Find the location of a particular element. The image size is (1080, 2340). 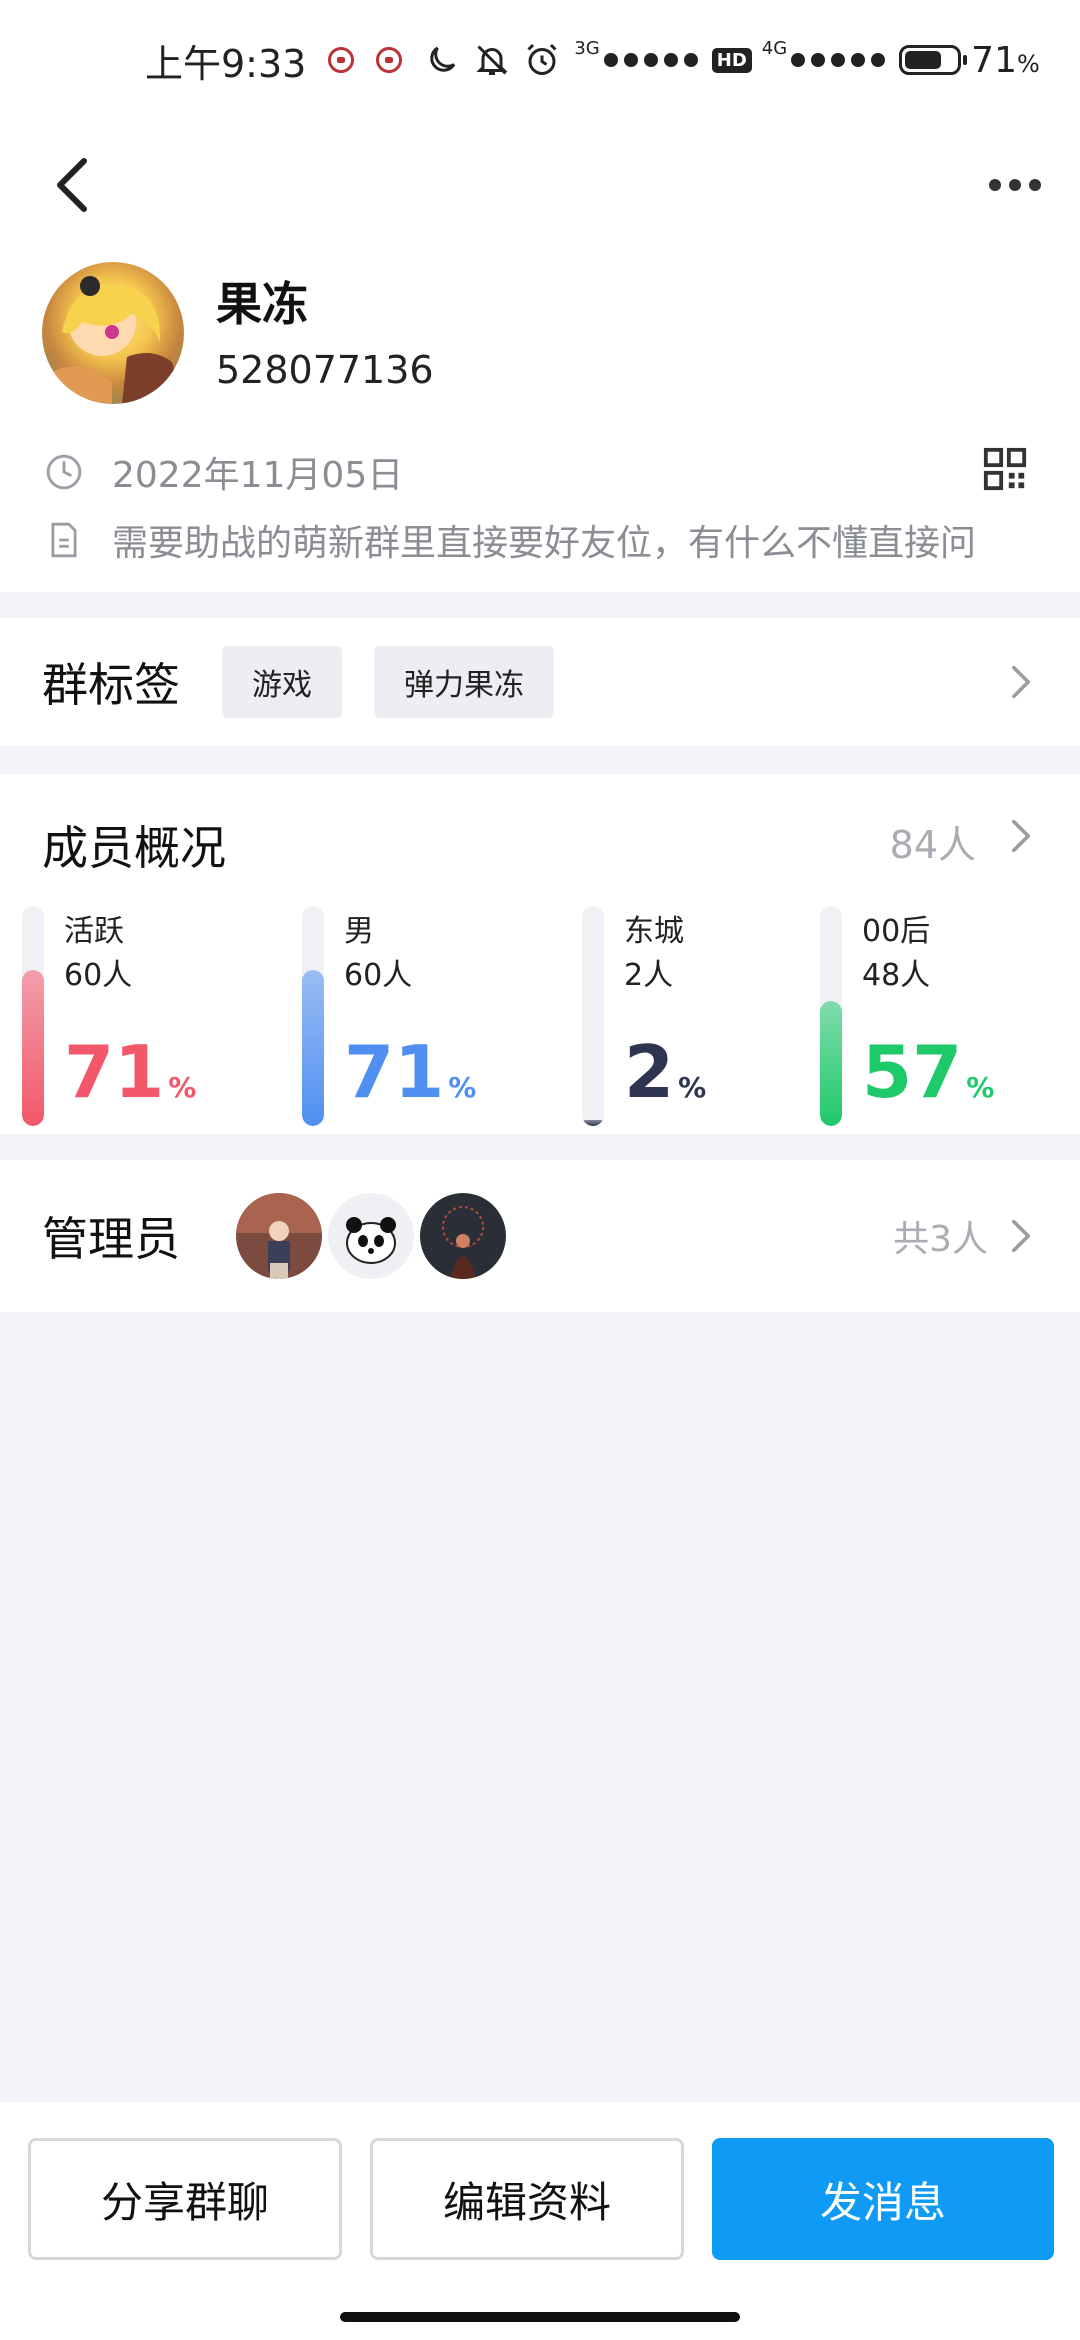

home-indicator is located at coordinates (540, 2317).